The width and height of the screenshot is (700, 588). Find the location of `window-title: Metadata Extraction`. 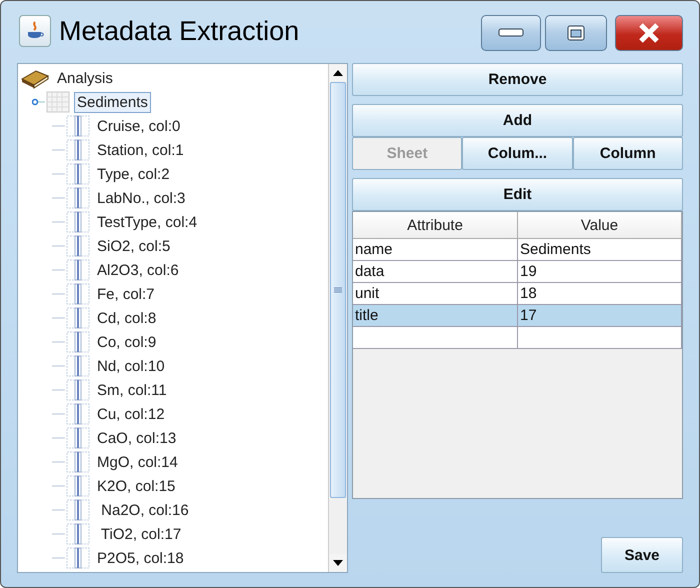

window-title: Metadata Extraction is located at coordinates (179, 31).